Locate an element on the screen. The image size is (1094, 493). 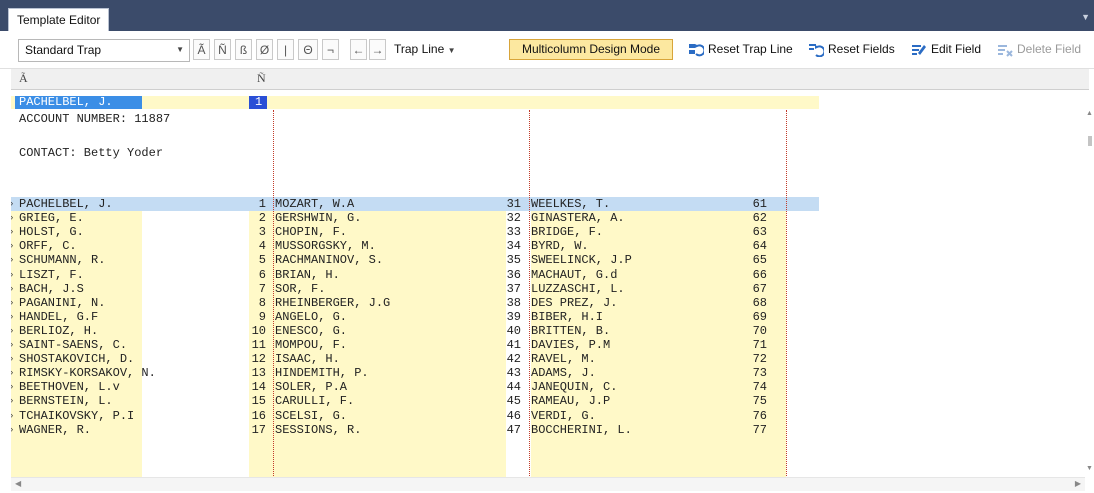
composer-number-col1: 4 is located at coordinates (251, 246).